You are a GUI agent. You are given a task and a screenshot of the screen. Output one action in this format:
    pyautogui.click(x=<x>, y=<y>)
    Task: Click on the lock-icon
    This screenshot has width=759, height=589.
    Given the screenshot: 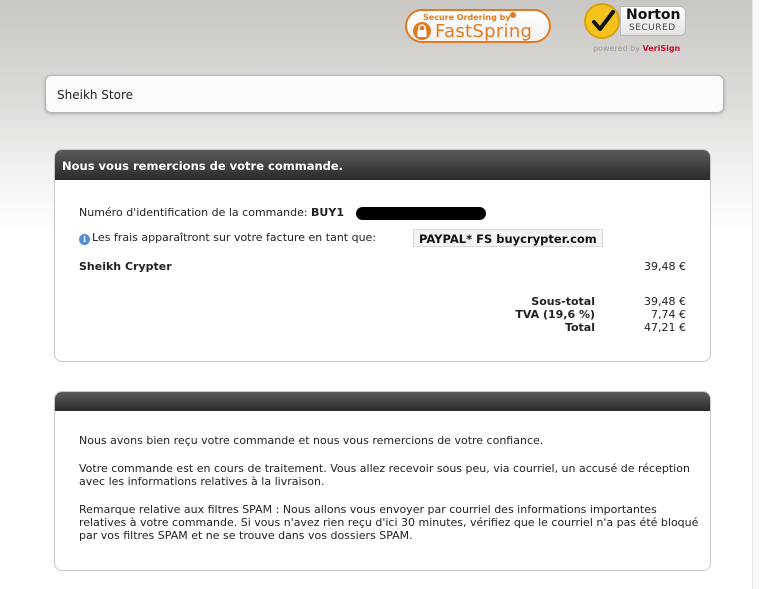 What is the action you would take?
    pyautogui.click(x=422, y=31)
    